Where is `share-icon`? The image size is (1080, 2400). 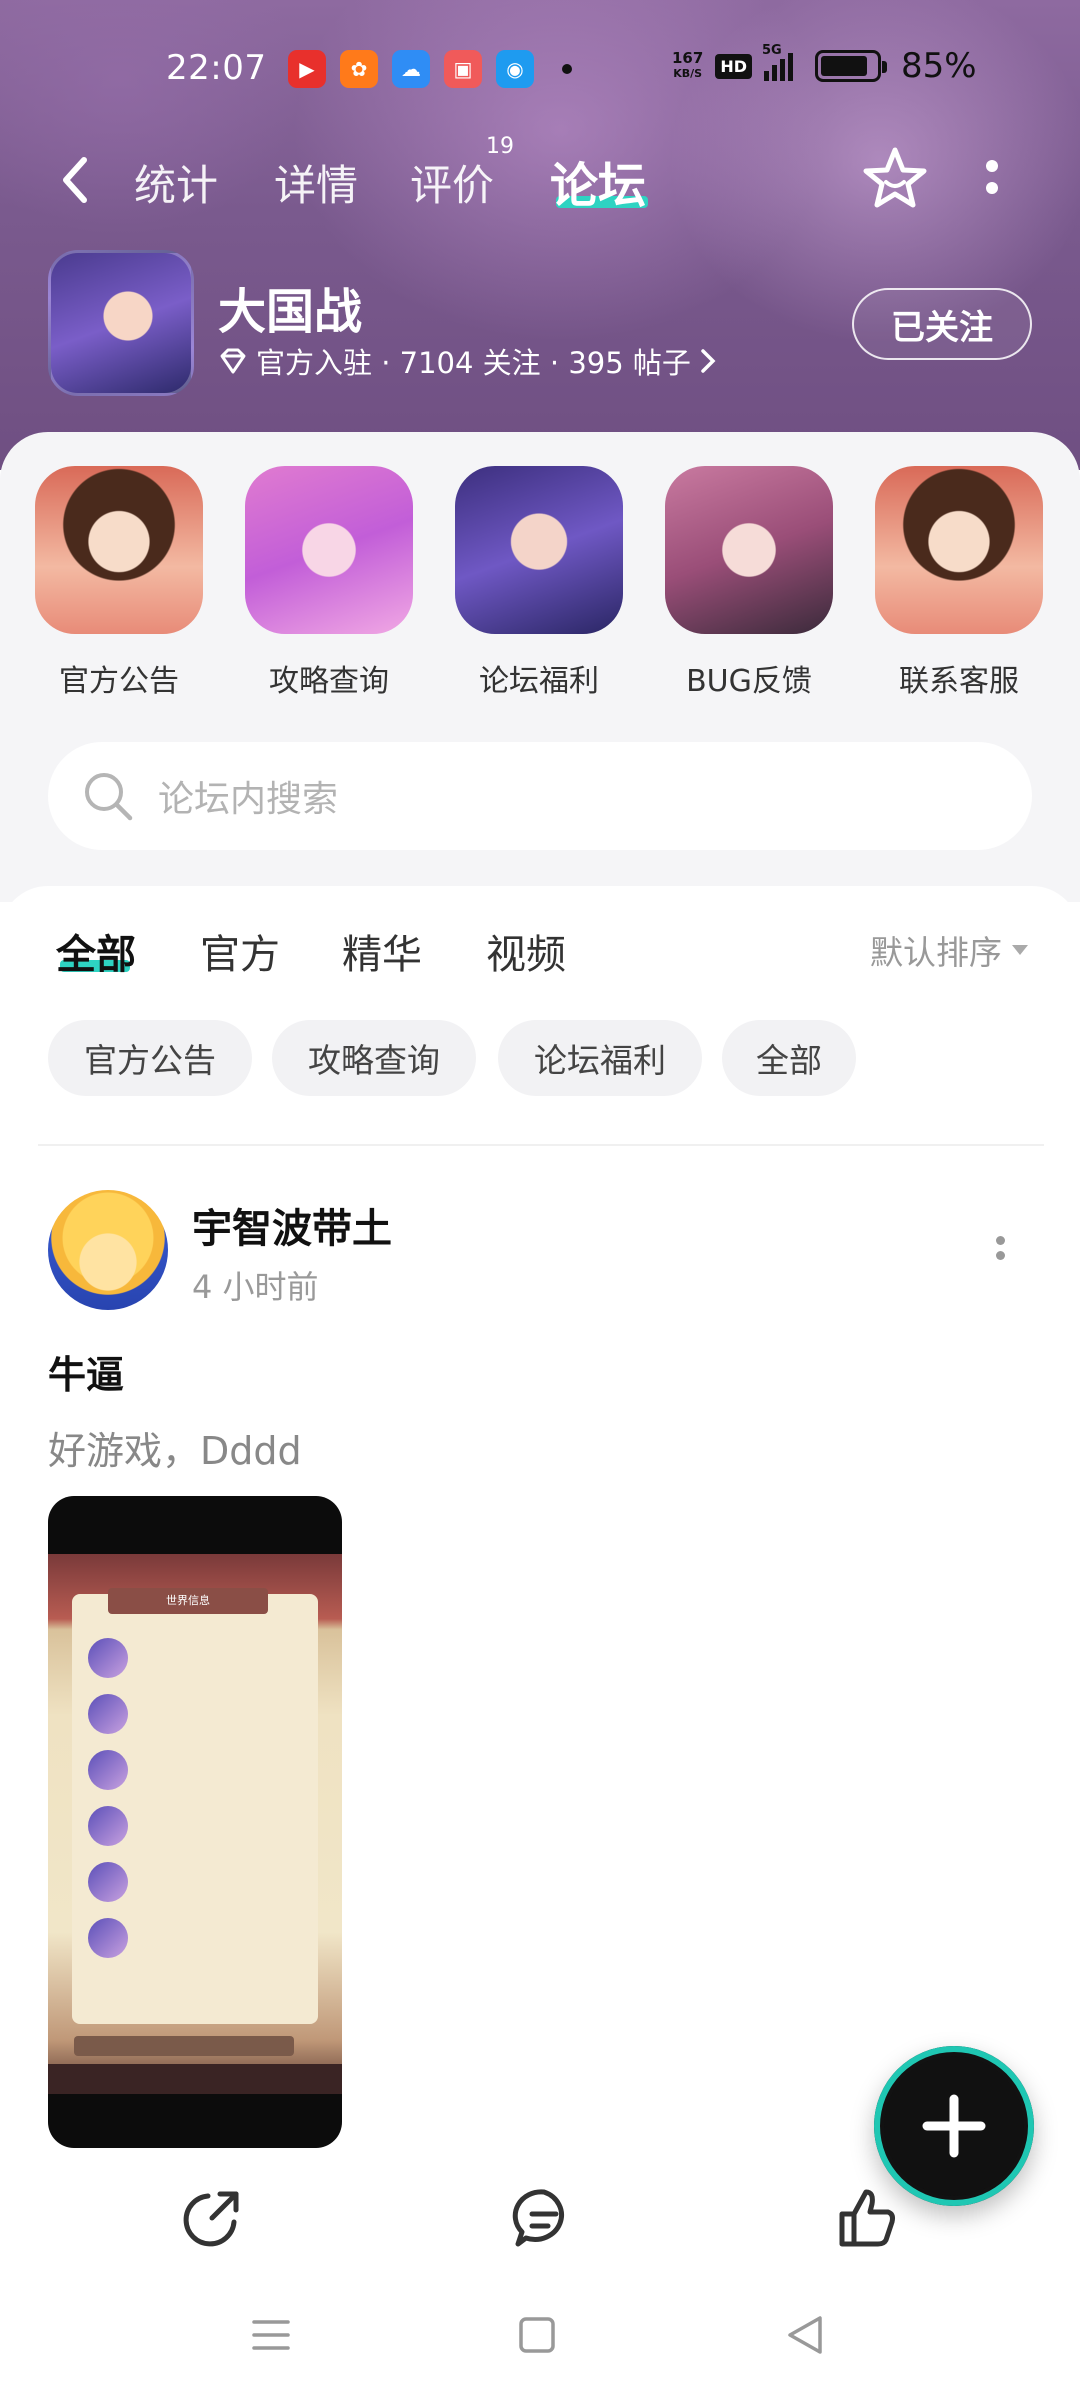
share-icon is located at coordinates (212, 2218).